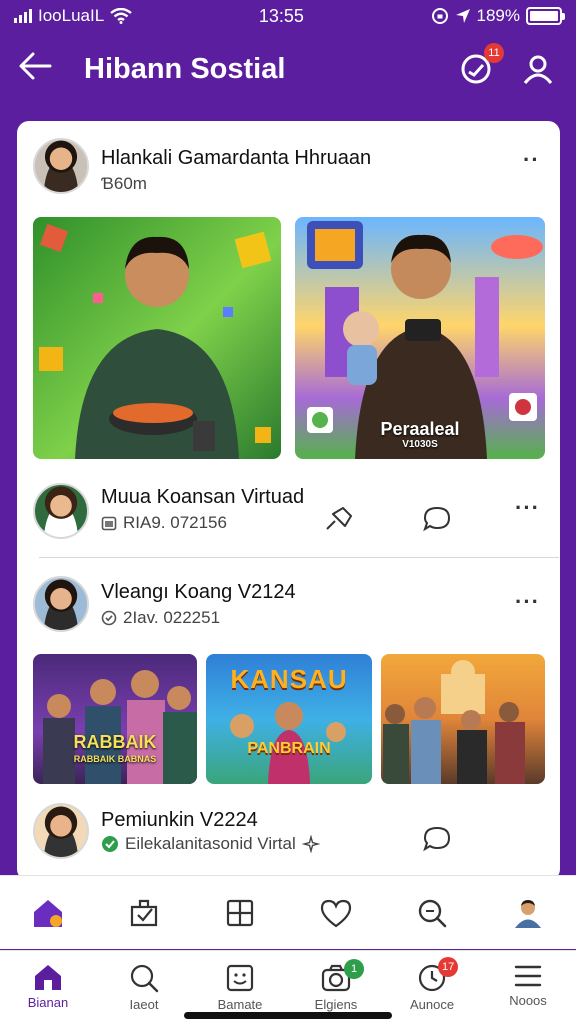 Image resolution: width=576 pixels, height=1024 pixels. What do you see at coordinates (109, 523) in the screenshot?
I see `calendar-icon` at bounding box center [109, 523].